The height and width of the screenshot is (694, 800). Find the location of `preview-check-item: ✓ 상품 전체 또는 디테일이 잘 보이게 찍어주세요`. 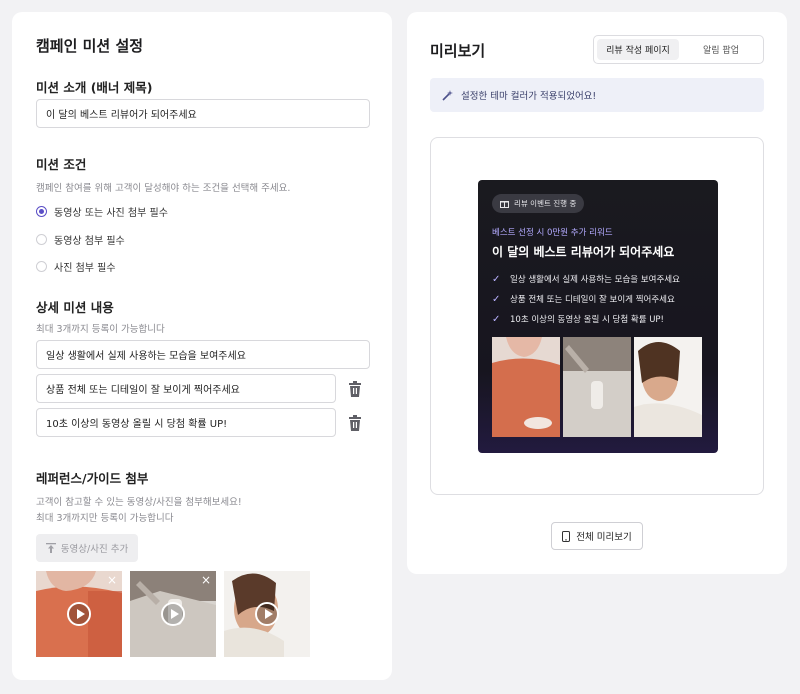

preview-check-item: ✓ 상품 전체 또는 디테일이 잘 보이게 찍어주세요 is located at coordinates (583, 299).